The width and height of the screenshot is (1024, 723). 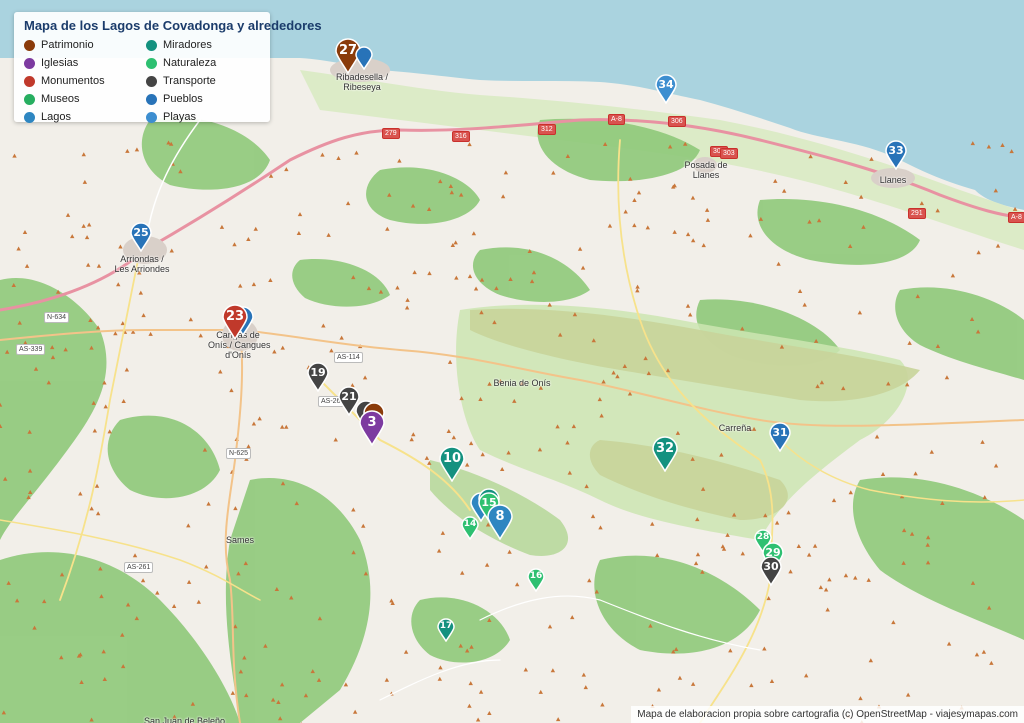 I want to click on road-shield: AS-114, so click(x=348, y=357).